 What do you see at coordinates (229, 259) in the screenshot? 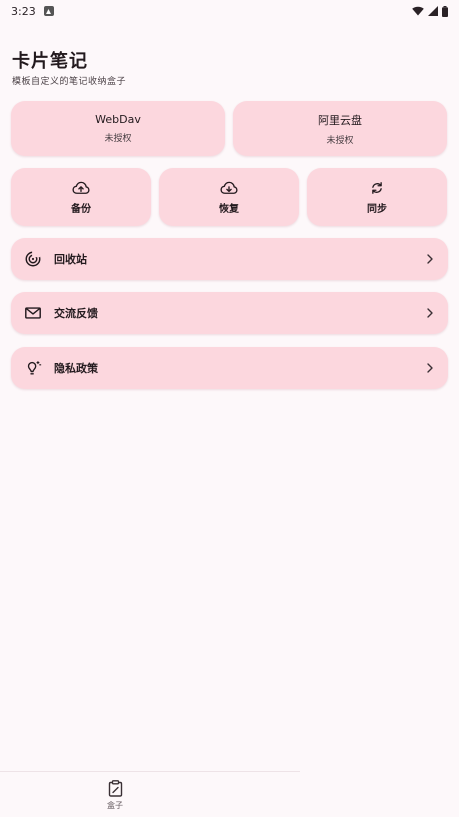
I see `recycle-bin-row: 回收站` at bounding box center [229, 259].